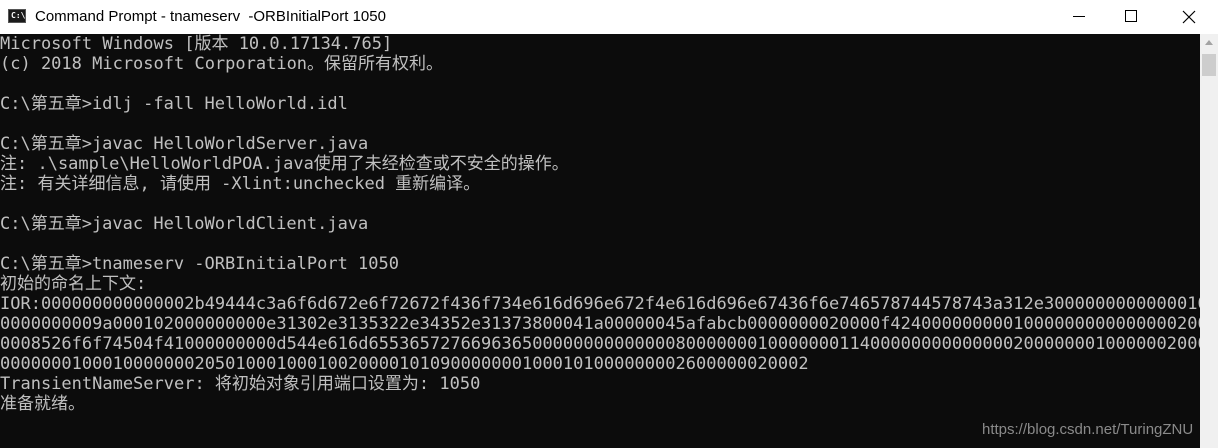 The image size is (1218, 448). Describe the element at coordinates (240, 184) in the screenshot. I see `console-line: 注: 有关详细信息, 请使用 -Xlint:unchecked 重新编译。` at that location.